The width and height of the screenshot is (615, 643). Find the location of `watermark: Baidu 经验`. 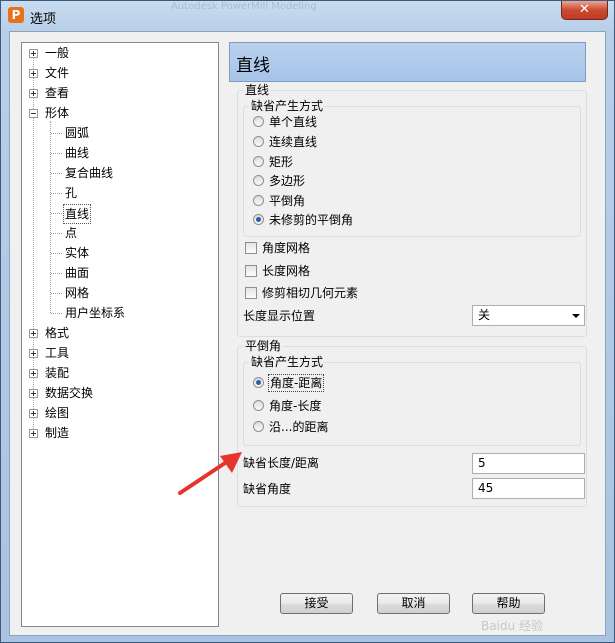

watermark: Baidu 经验 is located at coordinates (512, 626).